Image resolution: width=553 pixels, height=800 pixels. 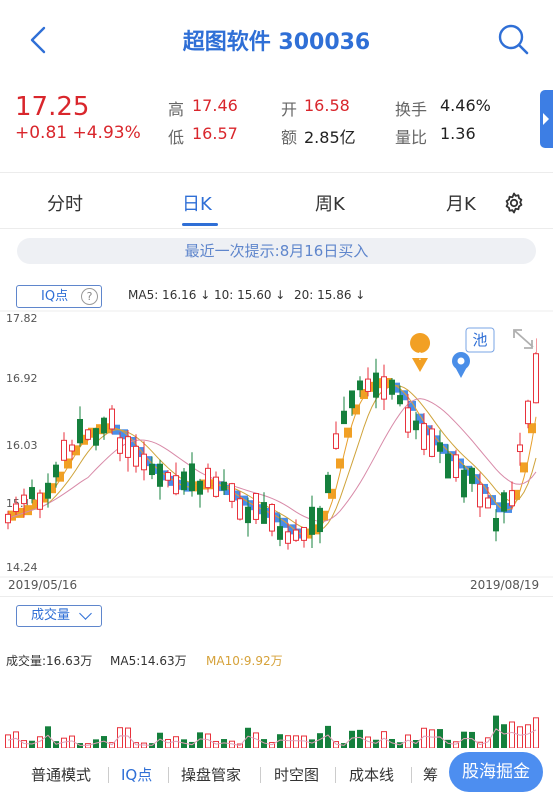 What do you see at coordinates (513, 39) in the screenshot?
I see `search-icon` at bounding box center [513, 39].